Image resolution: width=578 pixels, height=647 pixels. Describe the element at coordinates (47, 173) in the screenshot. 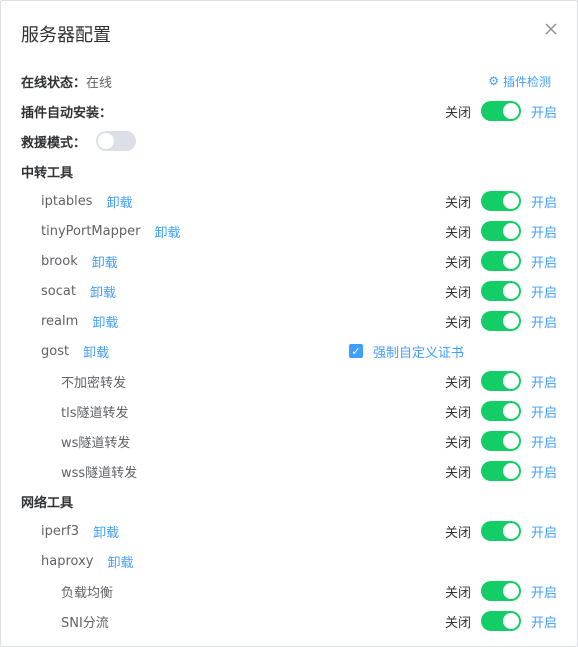

I see `section-title-relay: 中转工具` at that location.